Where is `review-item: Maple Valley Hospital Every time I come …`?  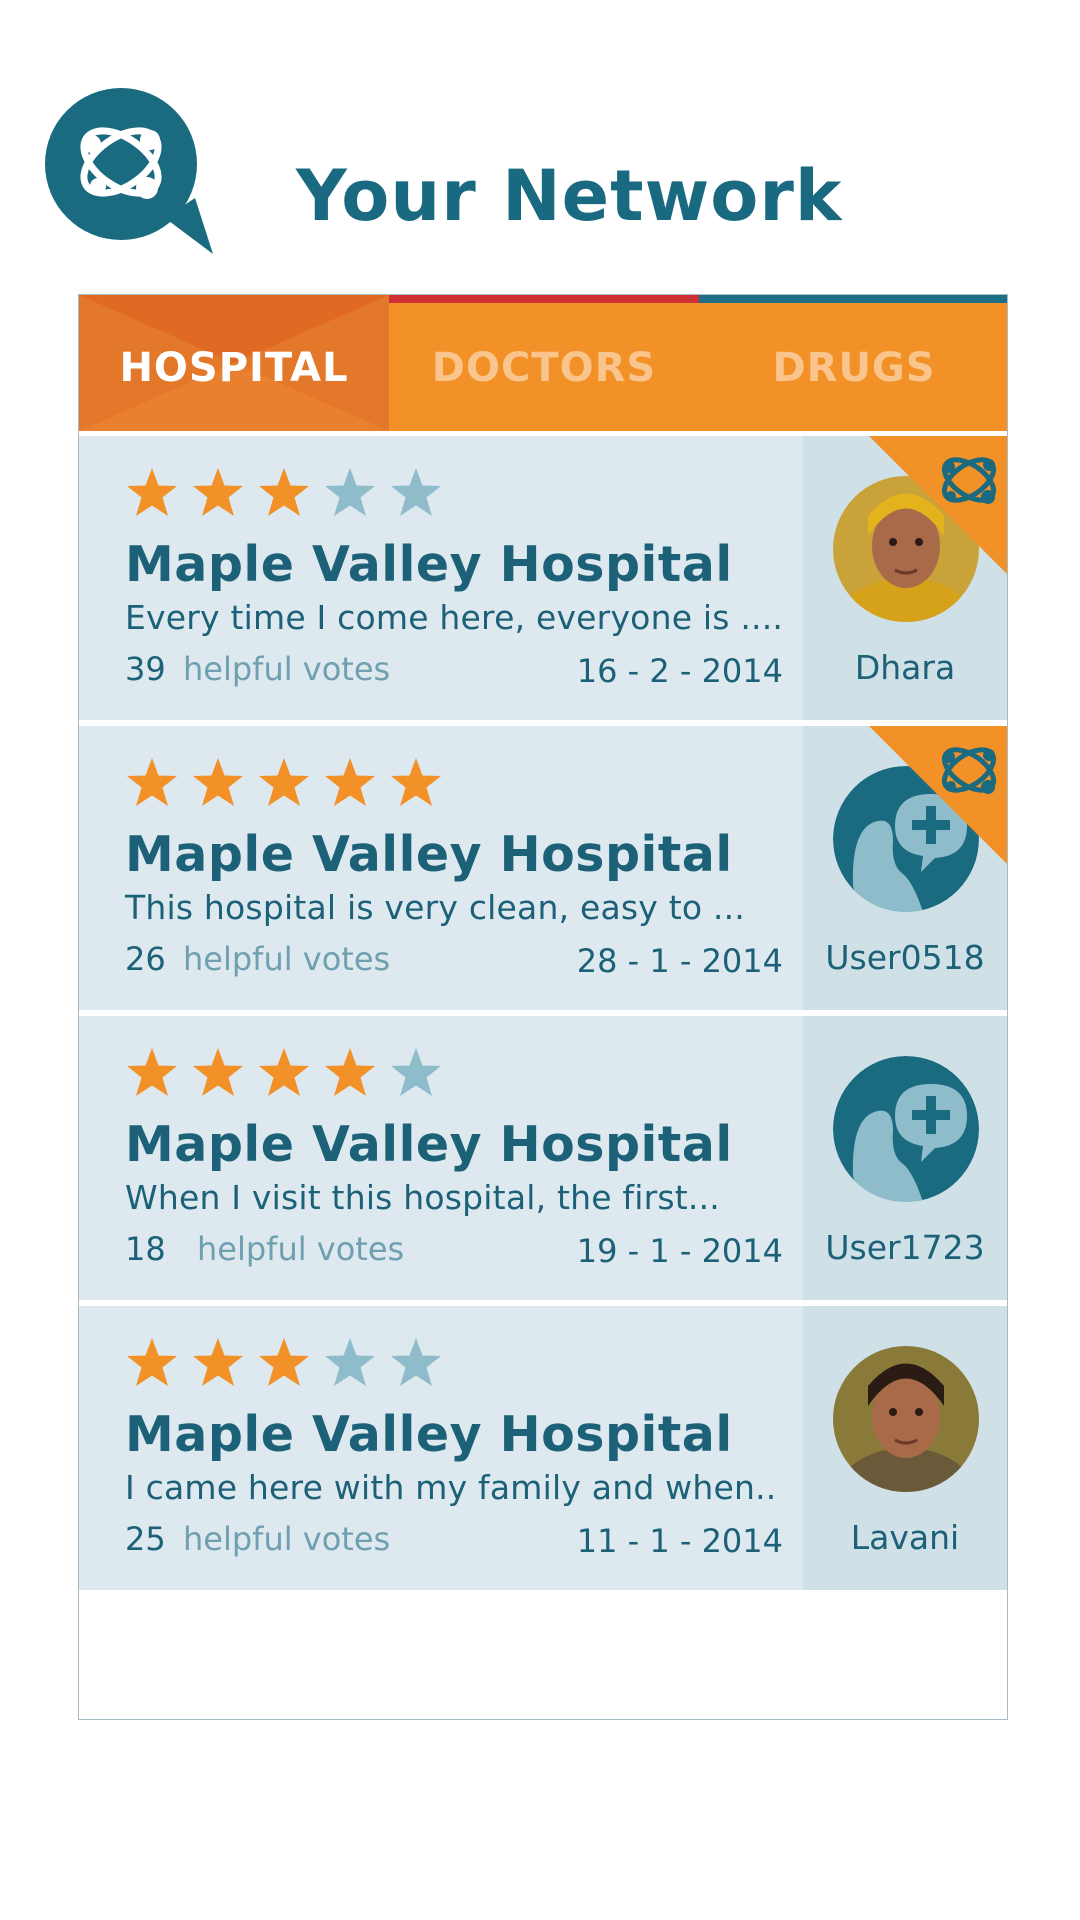 review-item: Maple Valley Hospital Every time I come … is located at coordinates (543, 578).